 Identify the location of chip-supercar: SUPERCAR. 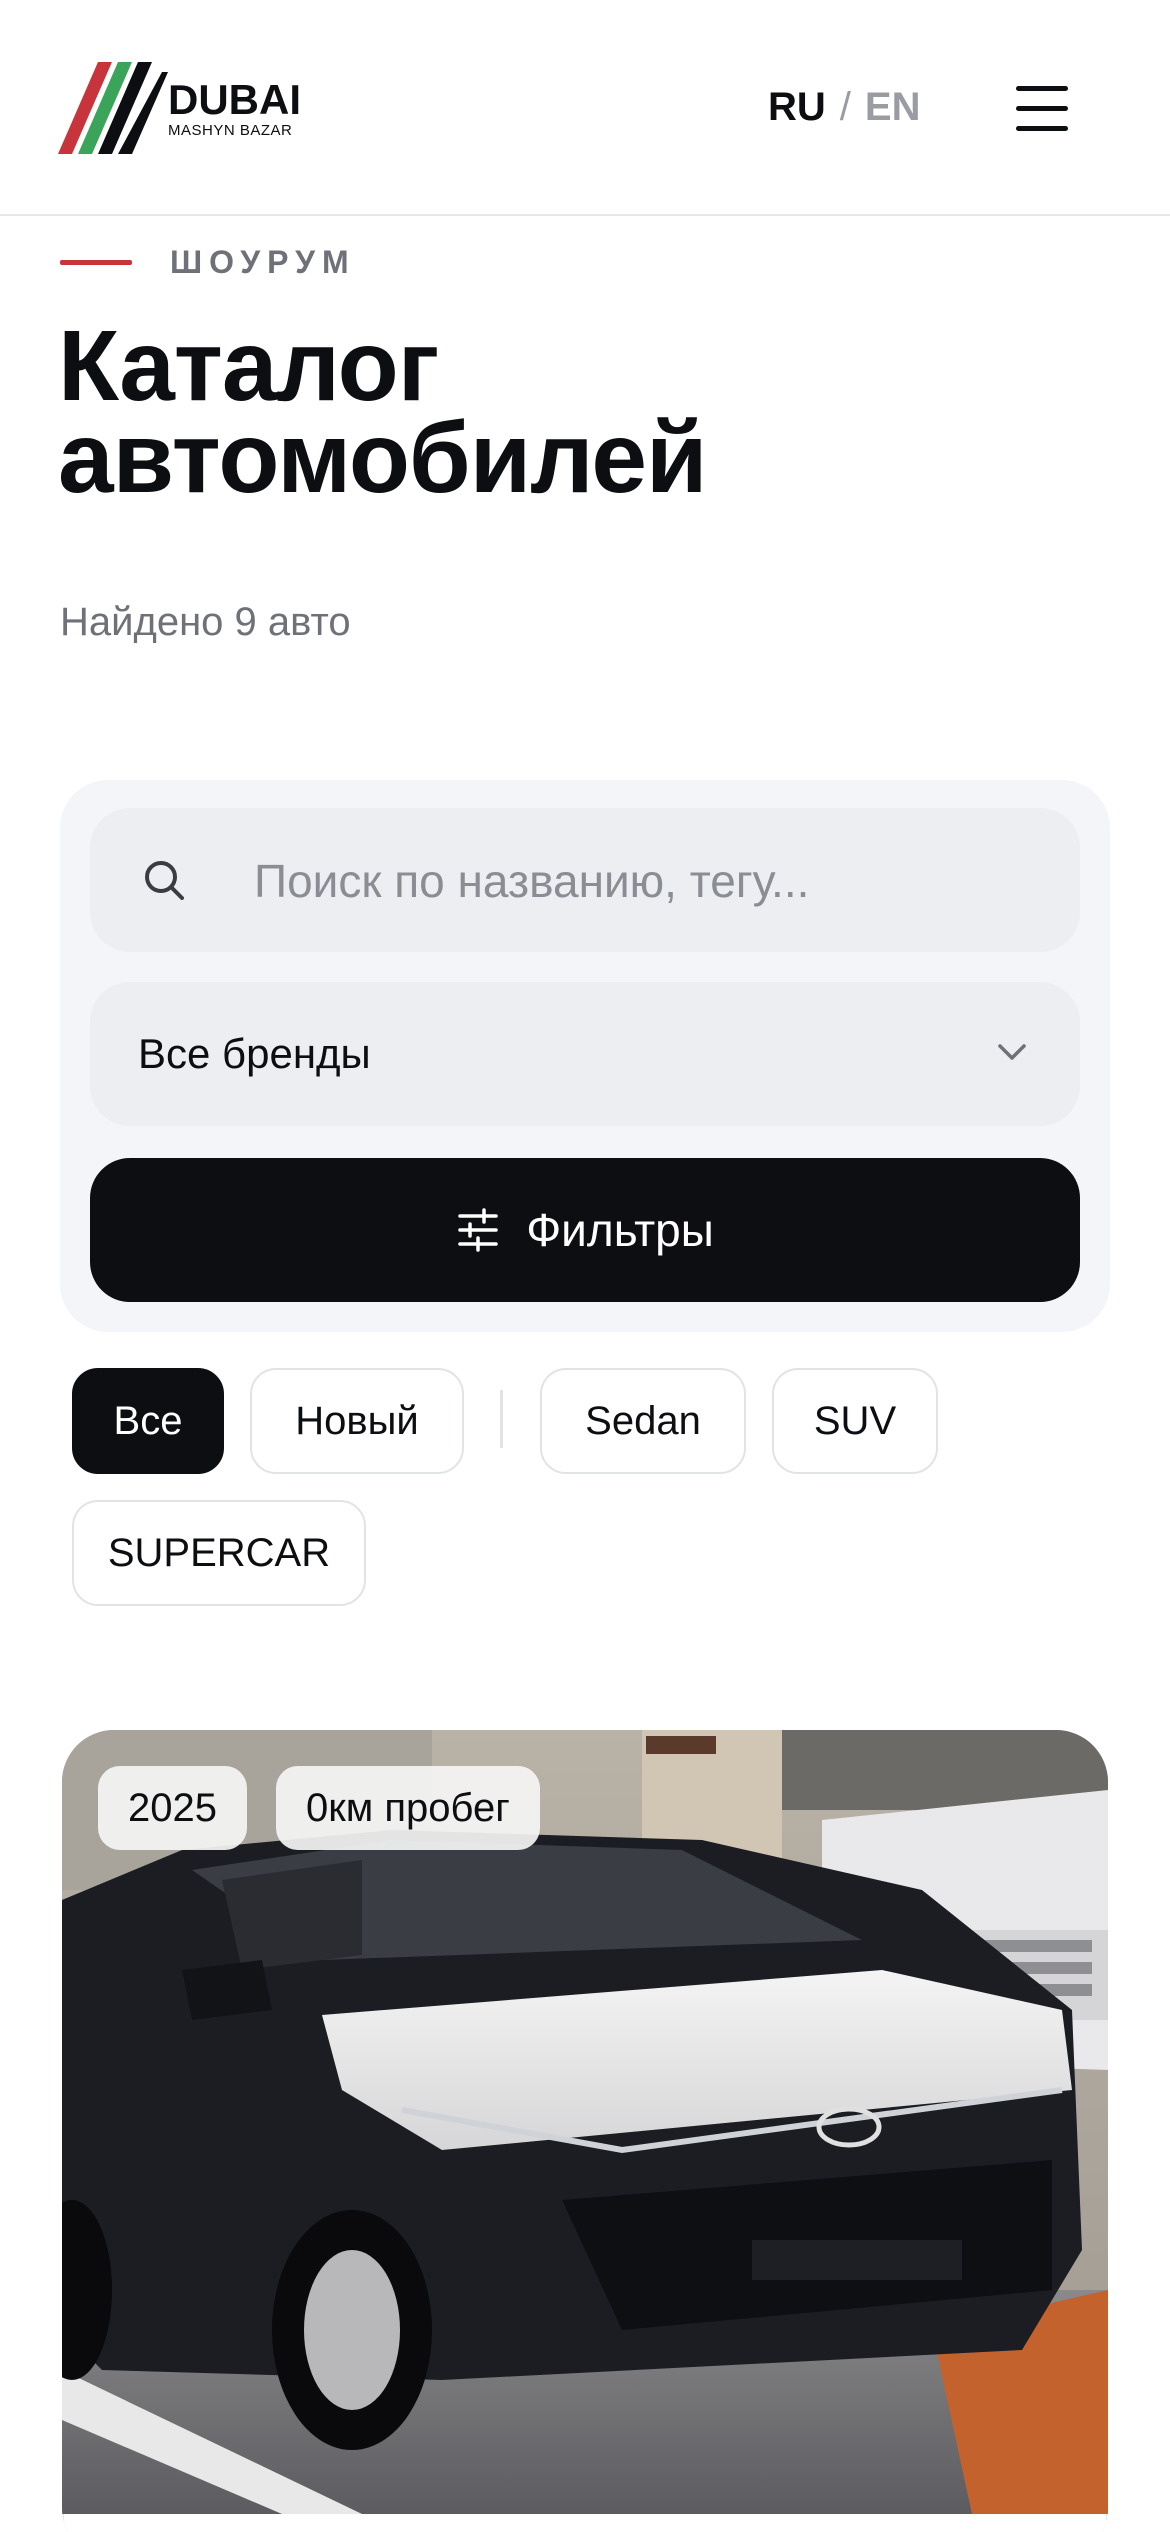
(219, 1553).